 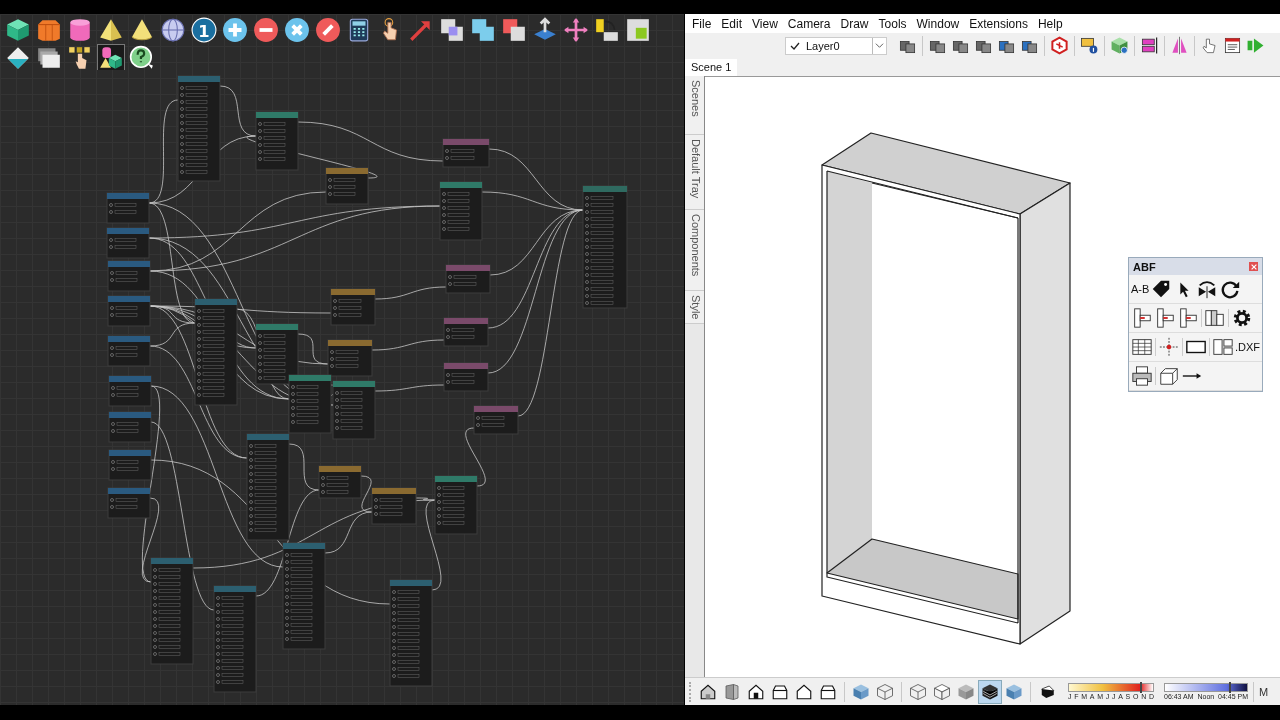 I want to click on menu-item: Draw, so click(x=854, y=23).